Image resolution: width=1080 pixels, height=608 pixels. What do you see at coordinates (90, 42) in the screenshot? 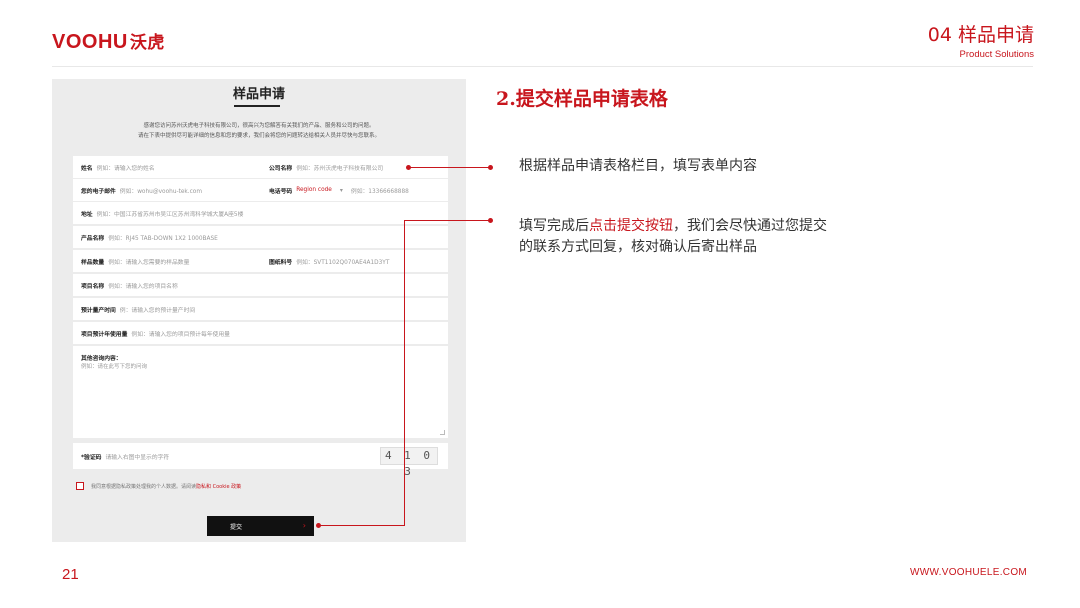
I see `logo-text: VOOHU` at bounding box center [90, 42].